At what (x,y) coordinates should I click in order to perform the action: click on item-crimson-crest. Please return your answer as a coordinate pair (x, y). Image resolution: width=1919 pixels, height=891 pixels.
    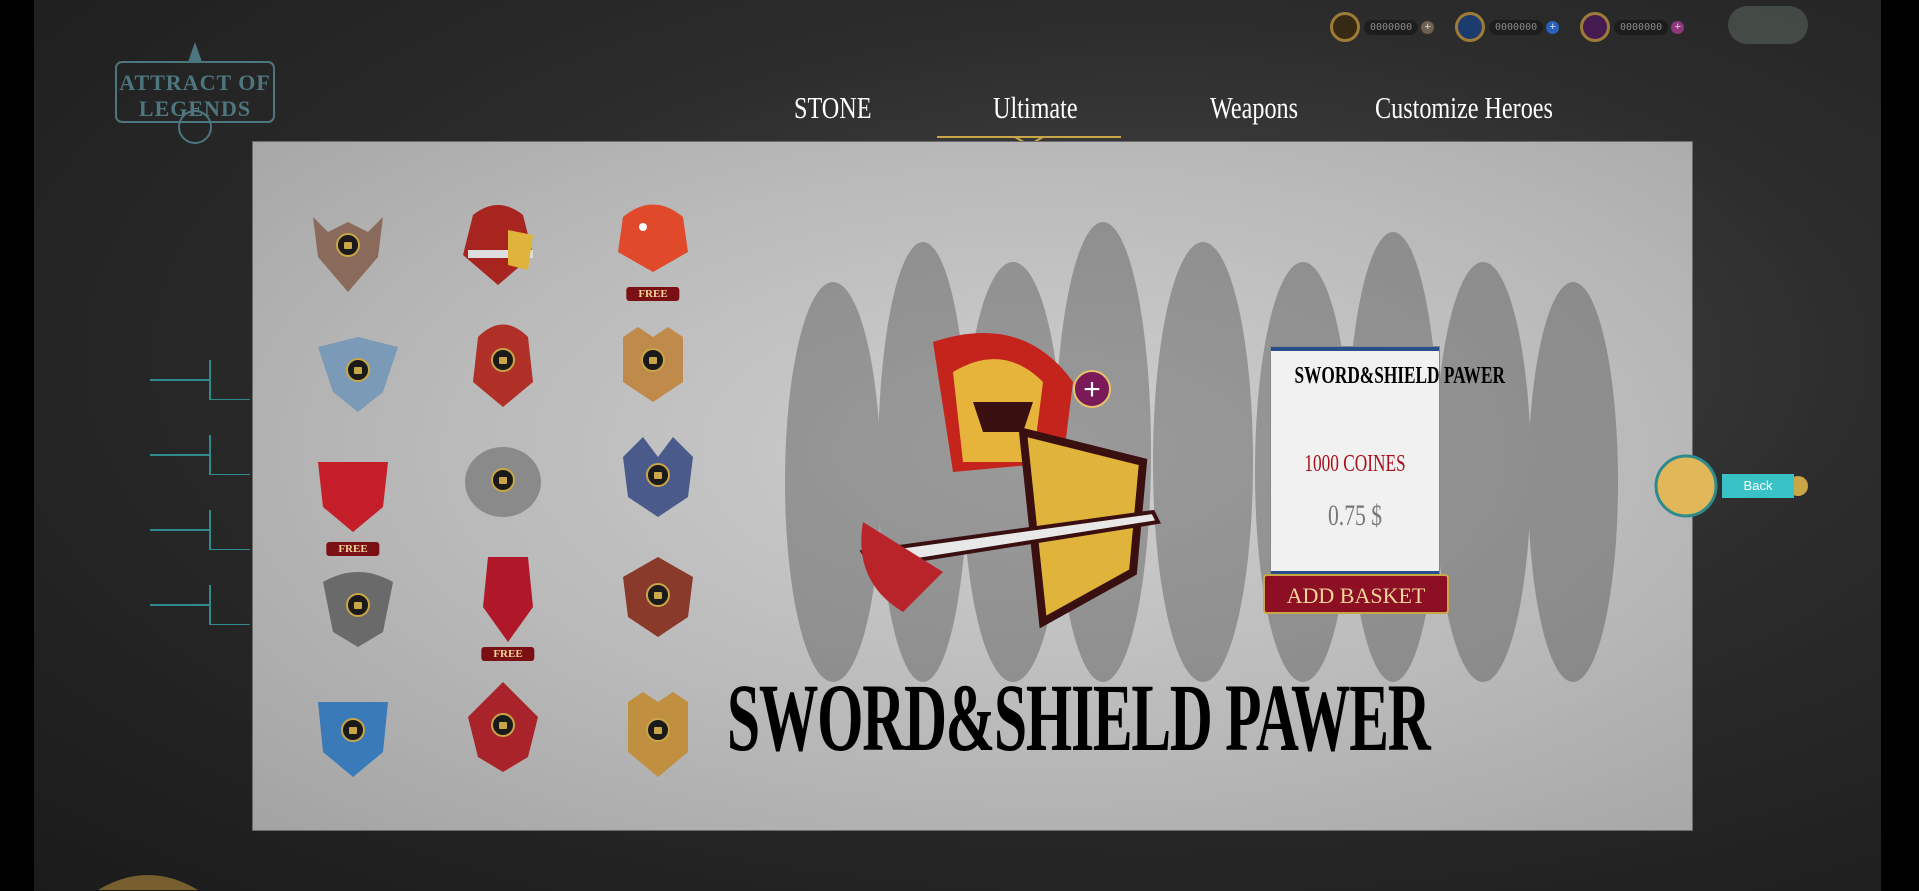
    Looking at the image, I should click on (503, 727).